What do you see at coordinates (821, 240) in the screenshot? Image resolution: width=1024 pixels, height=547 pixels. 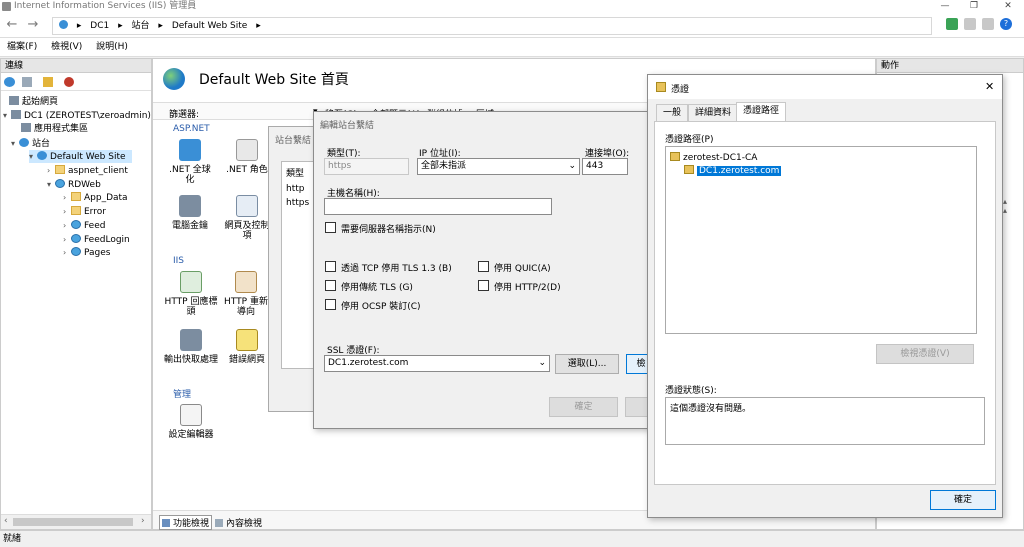 I see `cert-path-tree: zerotest-DC1-CA DC1.zerotest.com` at bounding box center [821, 240].